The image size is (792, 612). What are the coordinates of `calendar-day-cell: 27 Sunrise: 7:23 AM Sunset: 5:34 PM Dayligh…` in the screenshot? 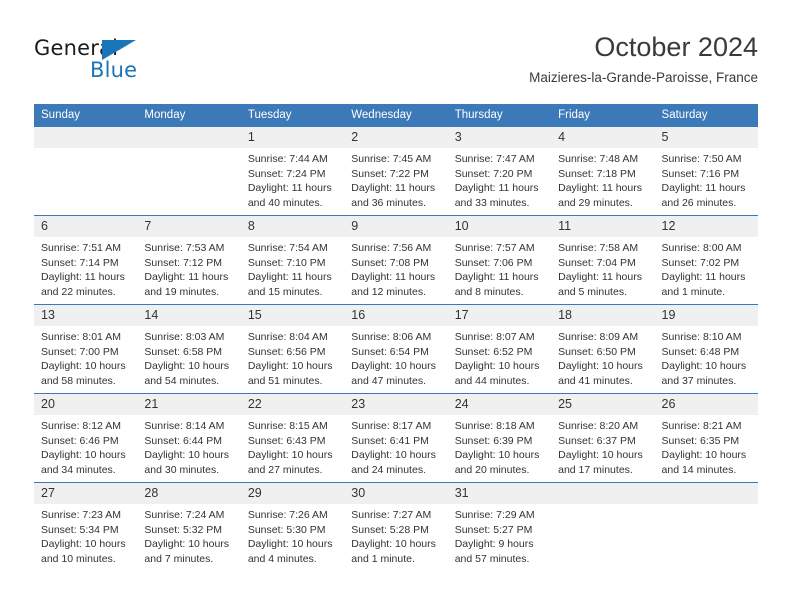 It's located at (86, 527).